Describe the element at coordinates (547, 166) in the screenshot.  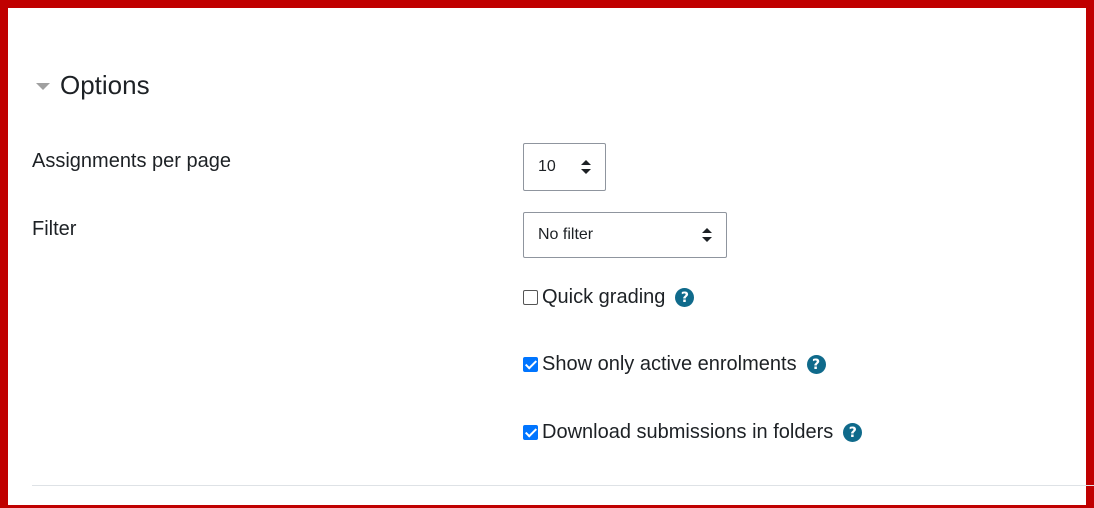
I see `assignments-per-page-value: 10` at that location.